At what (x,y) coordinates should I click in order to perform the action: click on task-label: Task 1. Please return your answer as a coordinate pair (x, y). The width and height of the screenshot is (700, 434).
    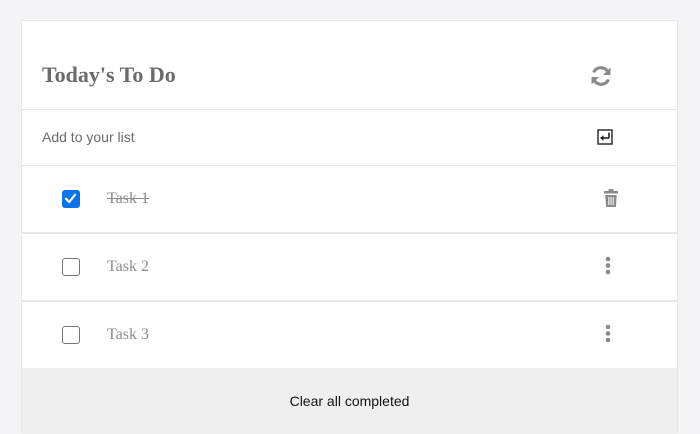
    Looking at the image, I should click on (128, 198).